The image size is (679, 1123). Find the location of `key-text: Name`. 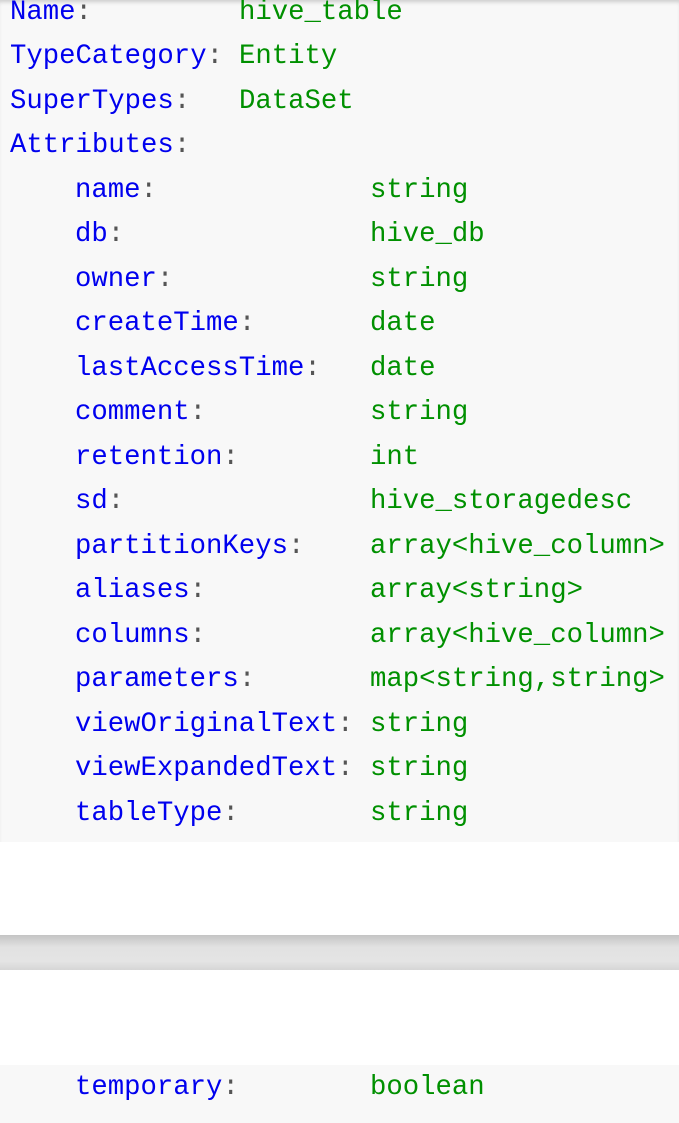

key-text: Name is located at coordinates (43, 14).